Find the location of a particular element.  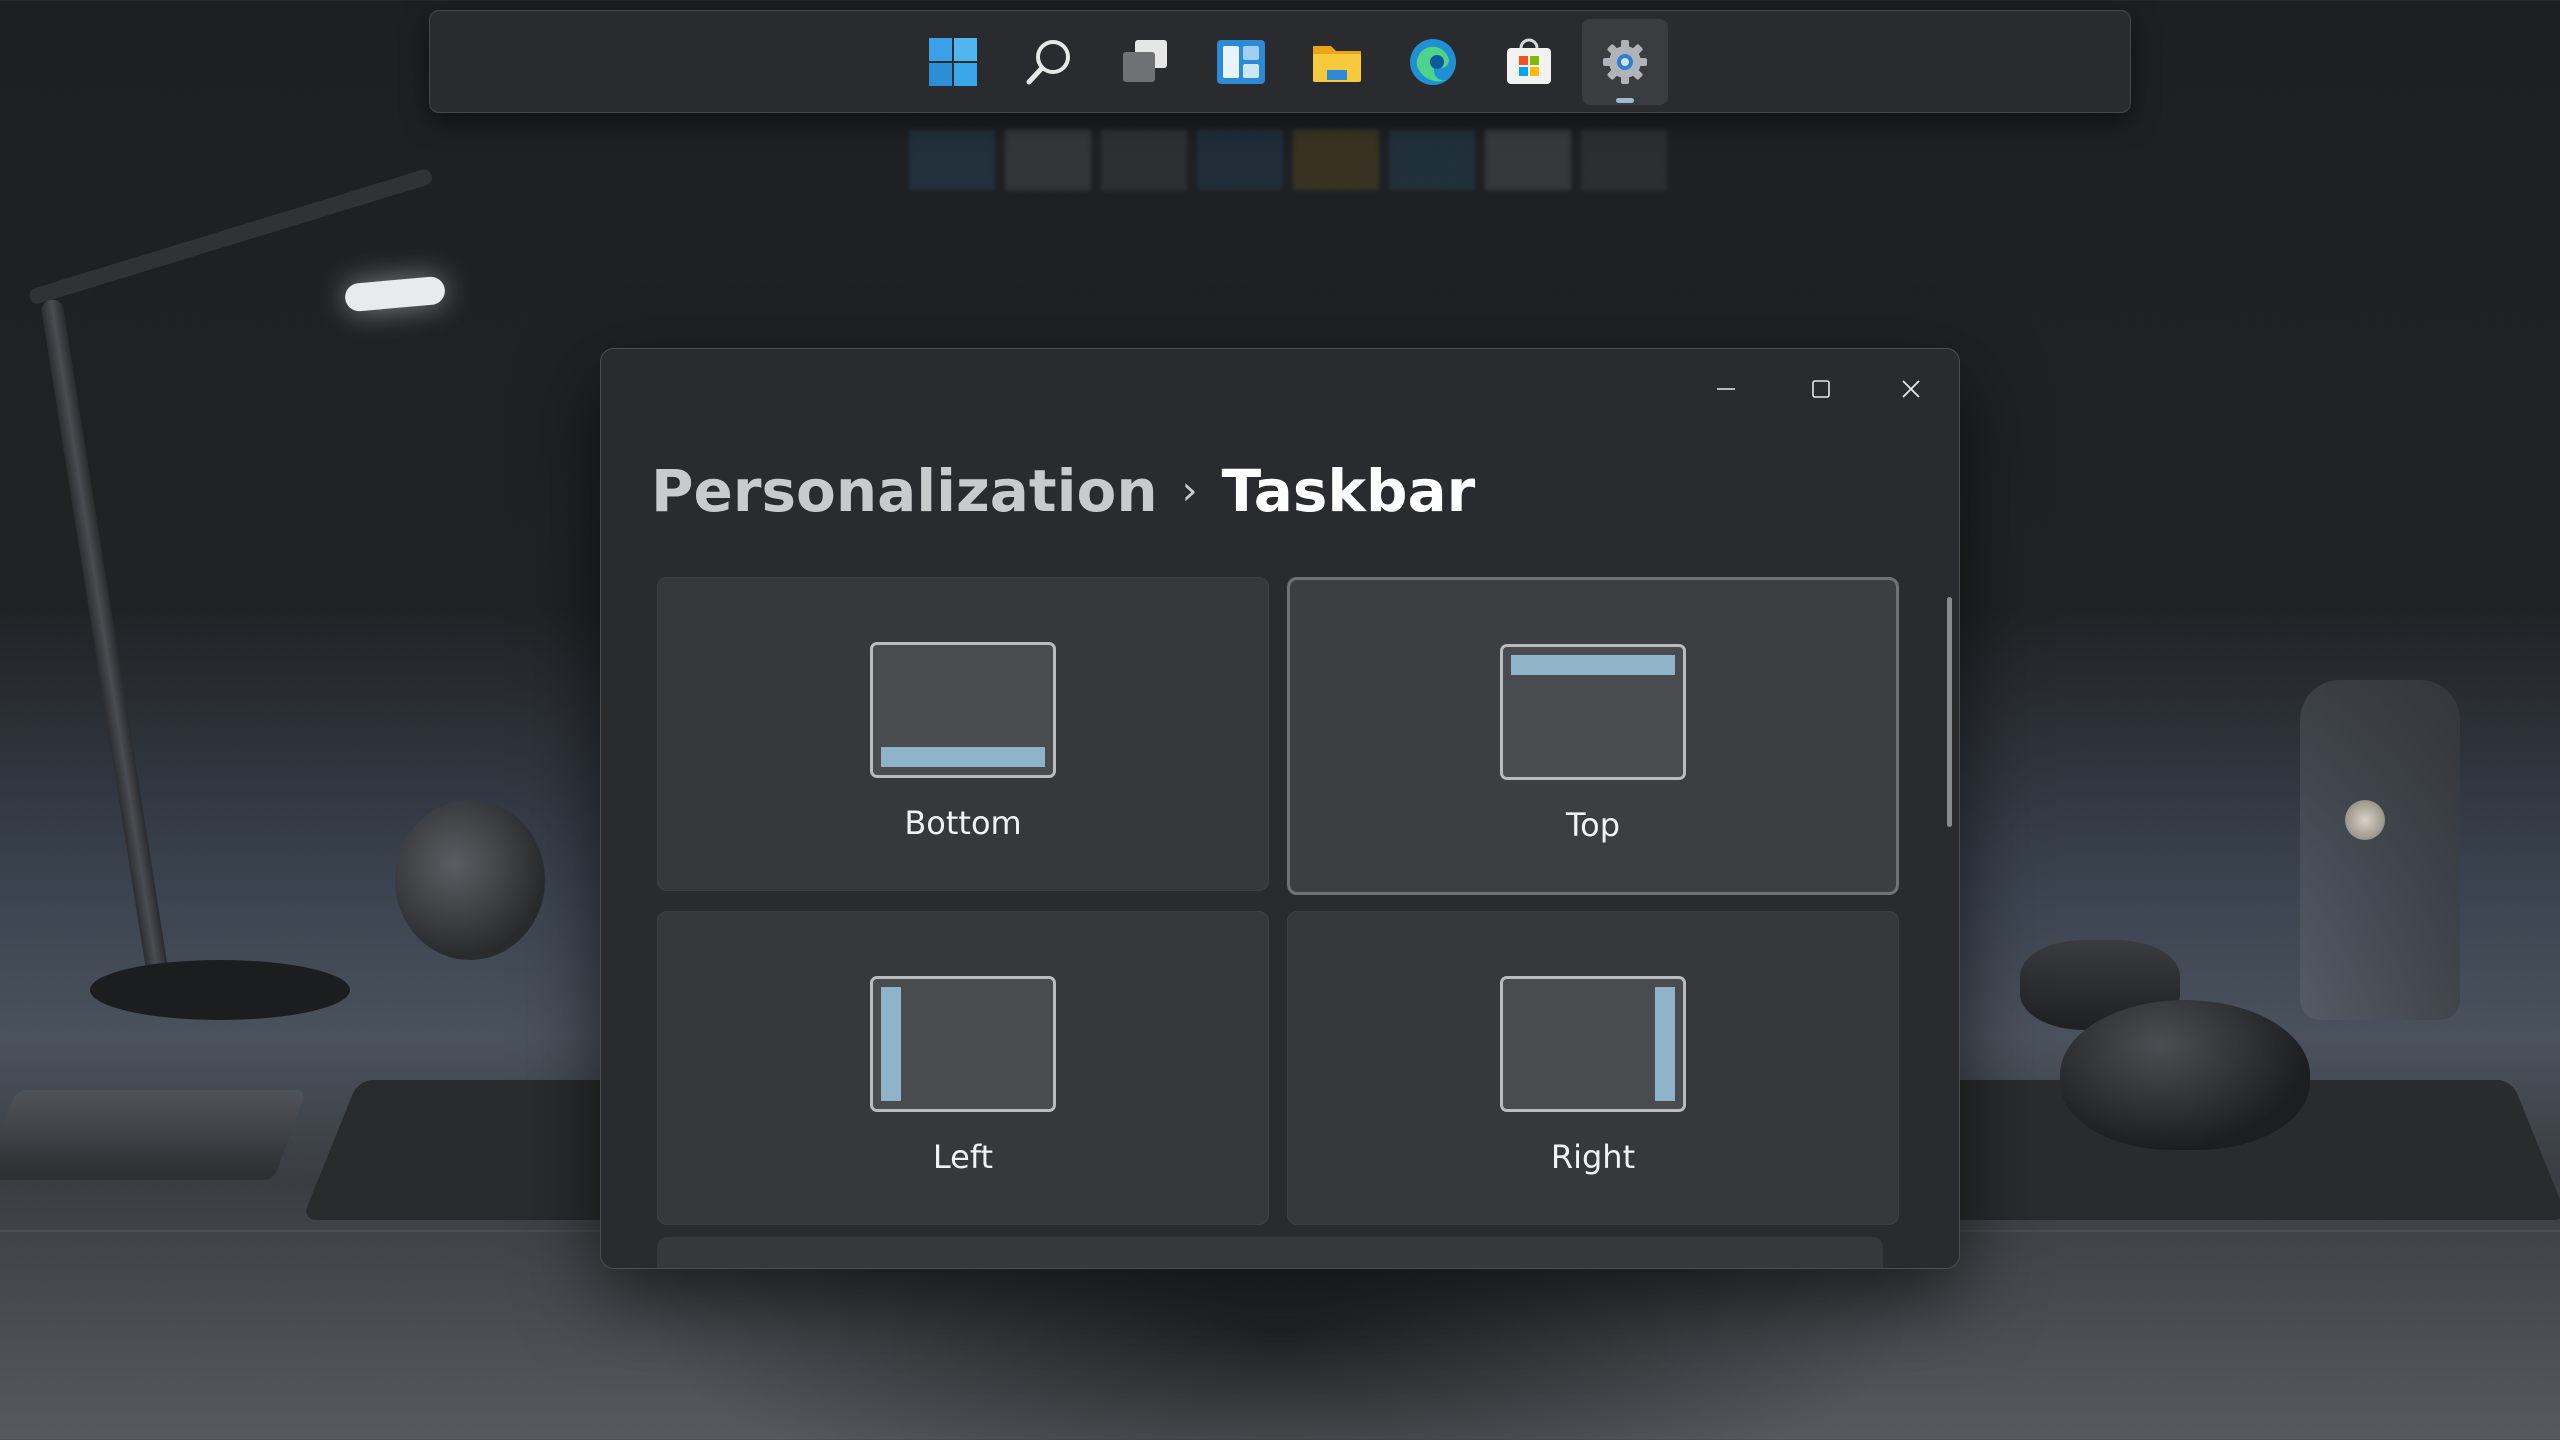

option-label: Top is located at coordinates (1593, 825).